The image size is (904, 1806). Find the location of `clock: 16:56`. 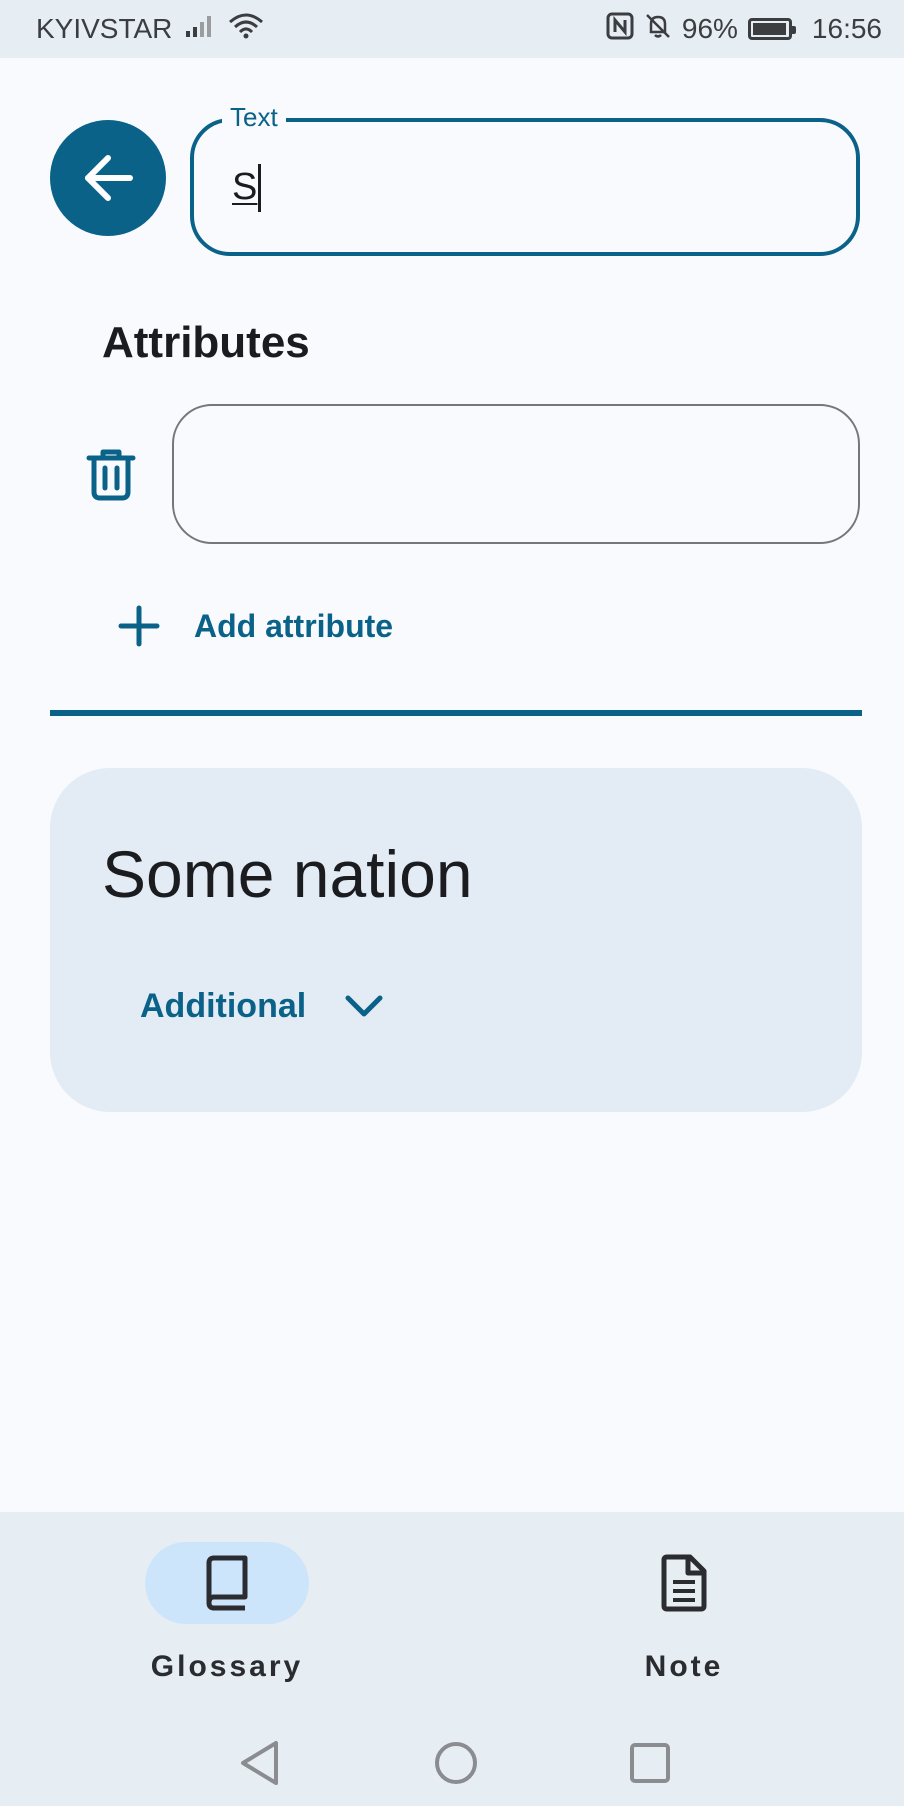

clock: 16:56 is located at coordinates (846, 28).